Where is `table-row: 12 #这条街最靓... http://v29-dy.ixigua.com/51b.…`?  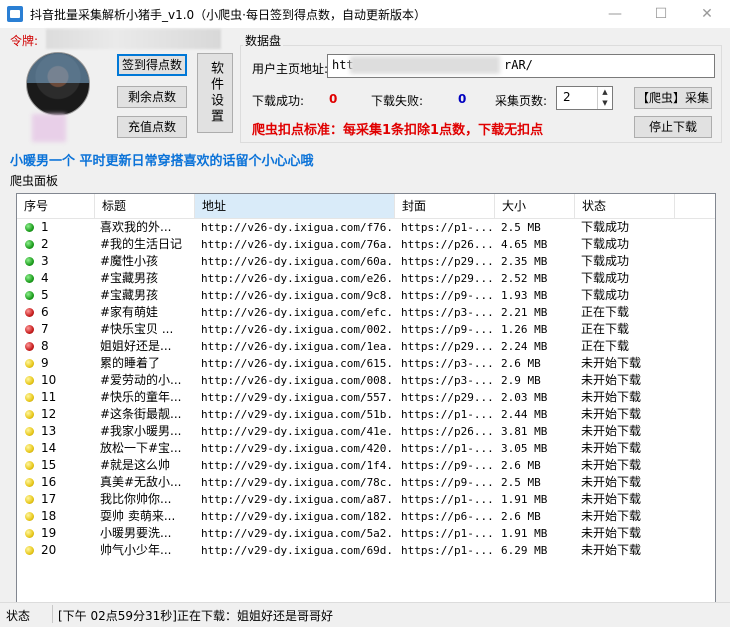 table-row: 12 #这条街最靓... http://v29-dy.ixigua.com/51b.… is located at coordinates (366, 414).